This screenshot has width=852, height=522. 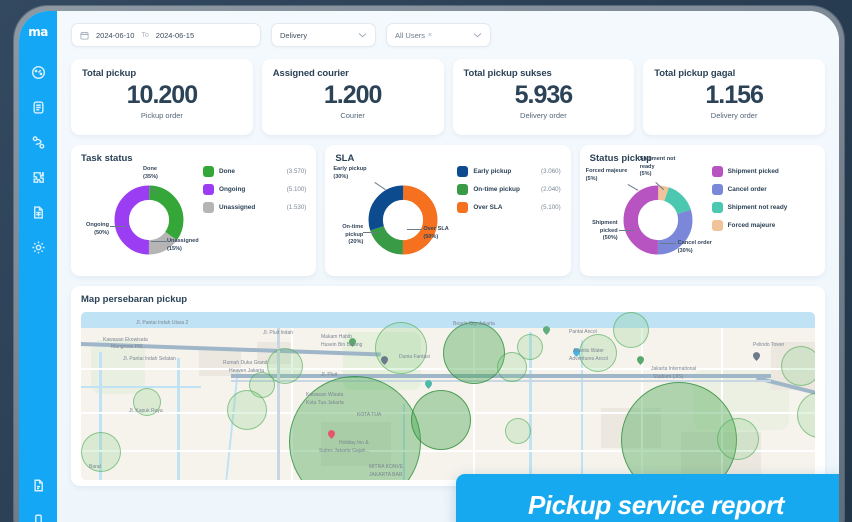 I want to click on kpi-subtitle: Pickup order, so click(x=161, y=115).